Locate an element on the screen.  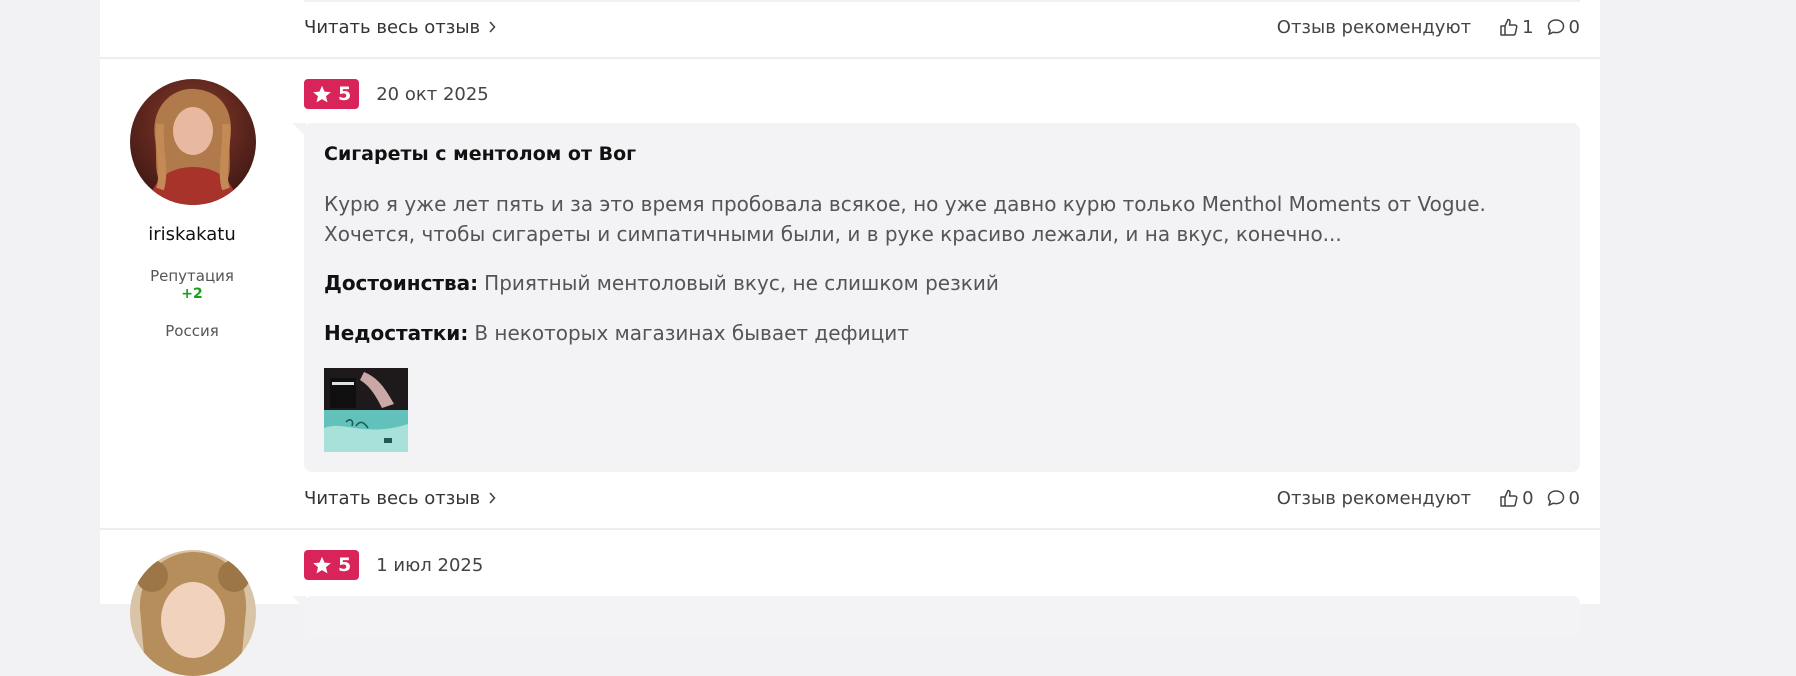
previous-review-box-edge is located at coordinates (942, 1).